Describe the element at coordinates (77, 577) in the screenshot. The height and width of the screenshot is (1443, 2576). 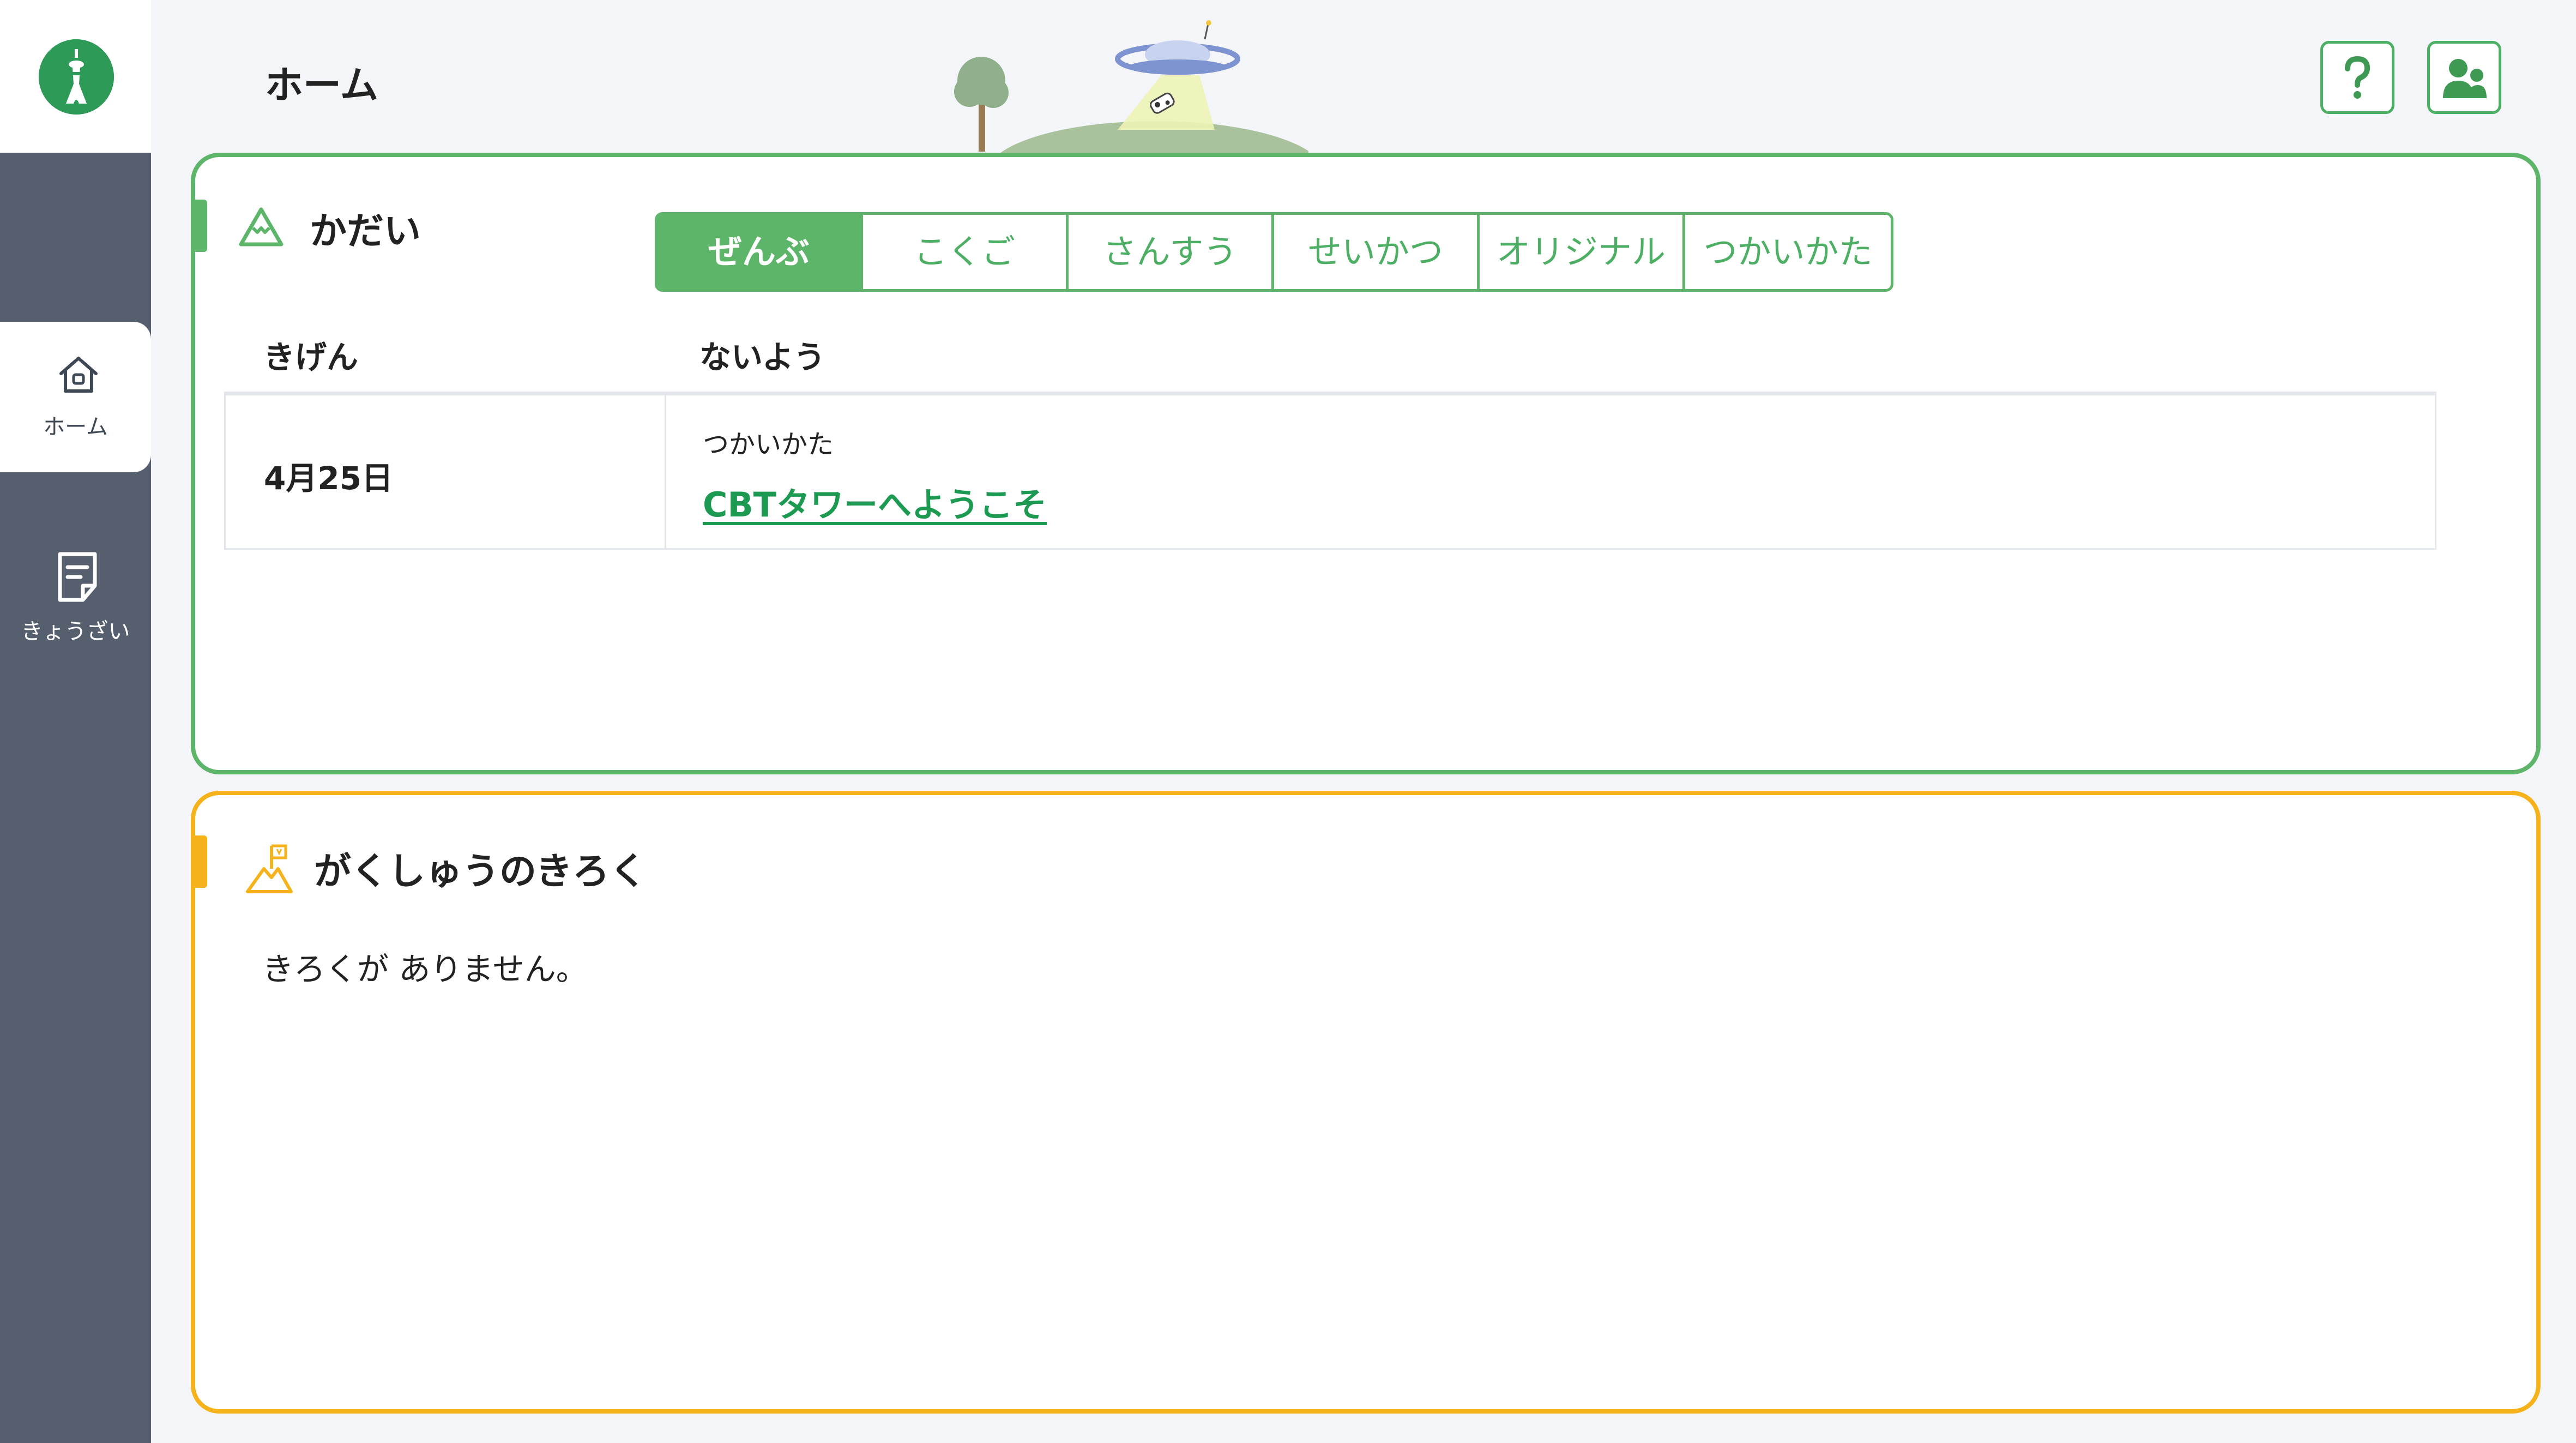
I see `document-icon` at that location.